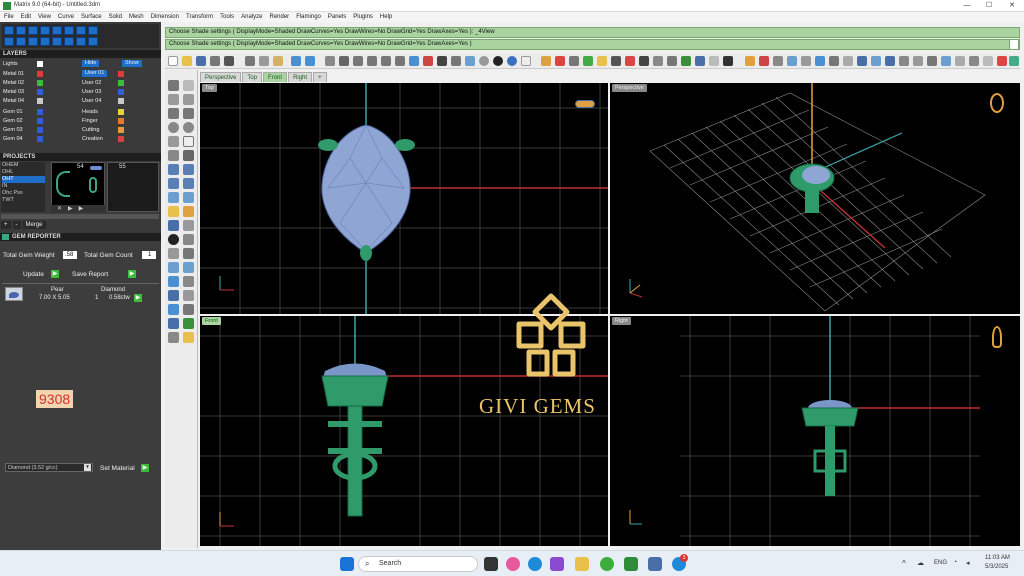 This screenshot has height=576, width=1024. What do you see at coordinates (173, 211) in the screenshot?
I see `boolean-union-icon` at bounding box center [173, 211].